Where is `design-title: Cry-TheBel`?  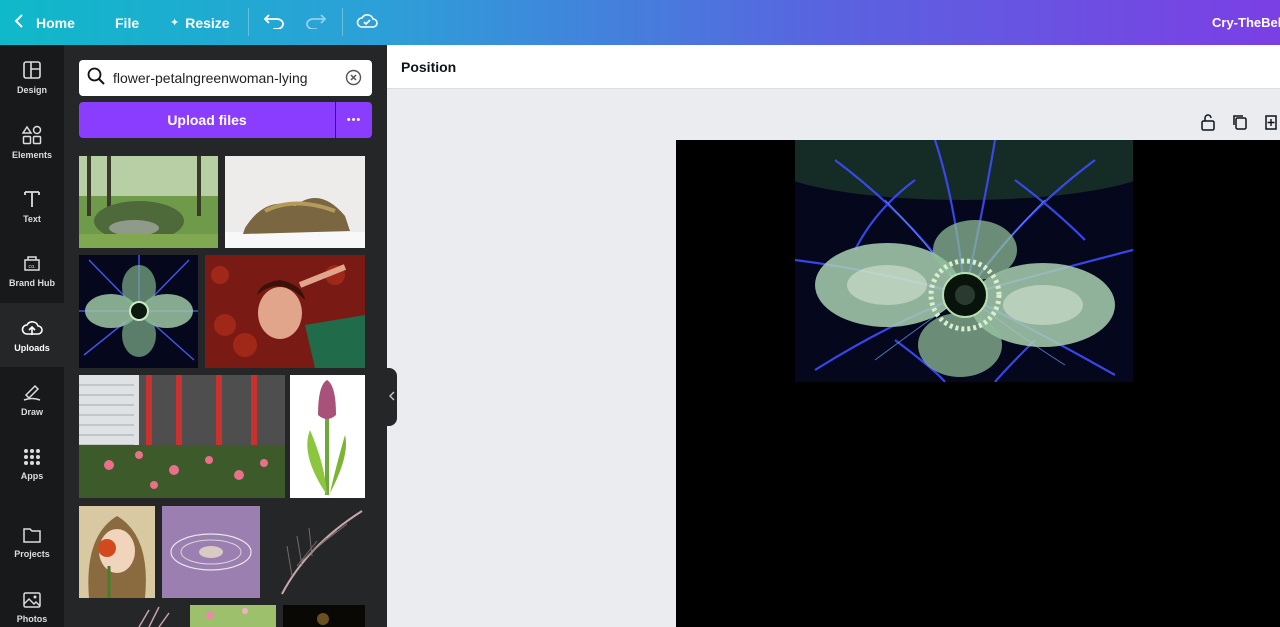 design-title: Cry-TheBel is located at coordinates (1246, 22).